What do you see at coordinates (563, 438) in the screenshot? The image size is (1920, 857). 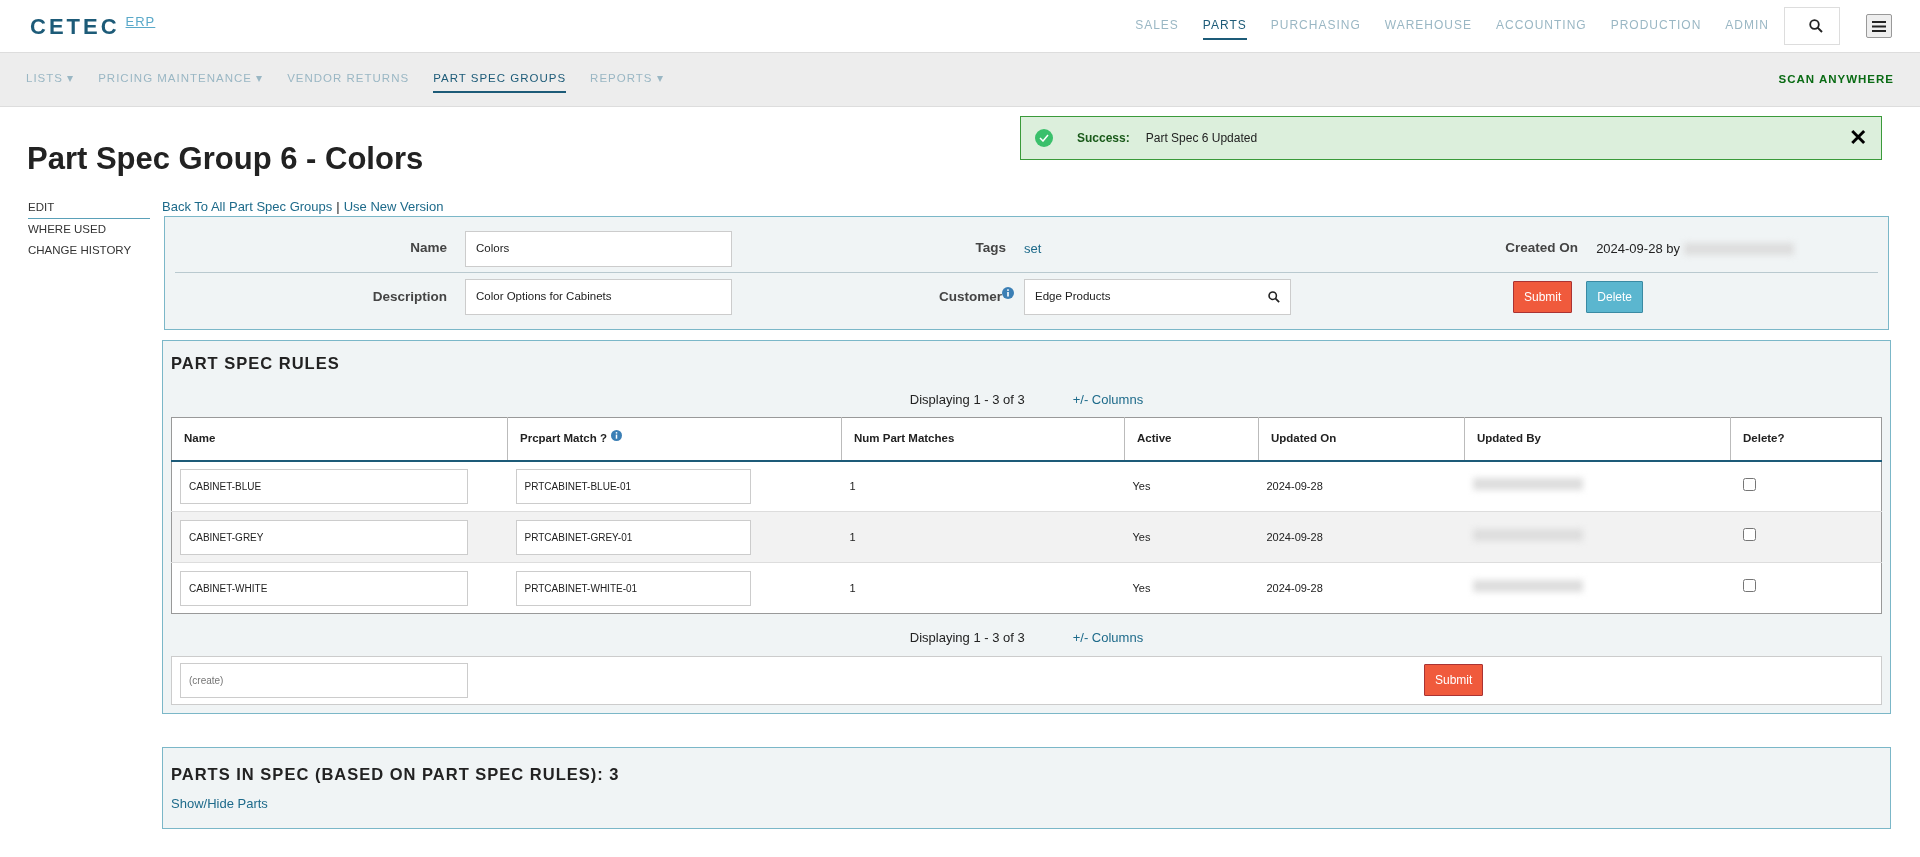 I see `column-header: Prcpart Match ?` at bounding box center [563, 438].